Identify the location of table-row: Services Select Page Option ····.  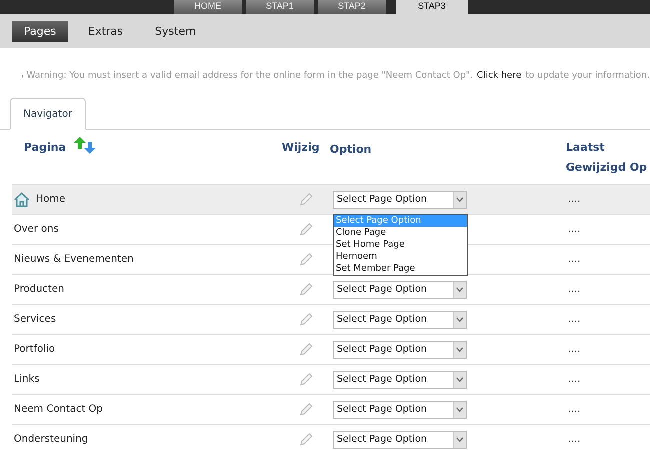
(331, 320).